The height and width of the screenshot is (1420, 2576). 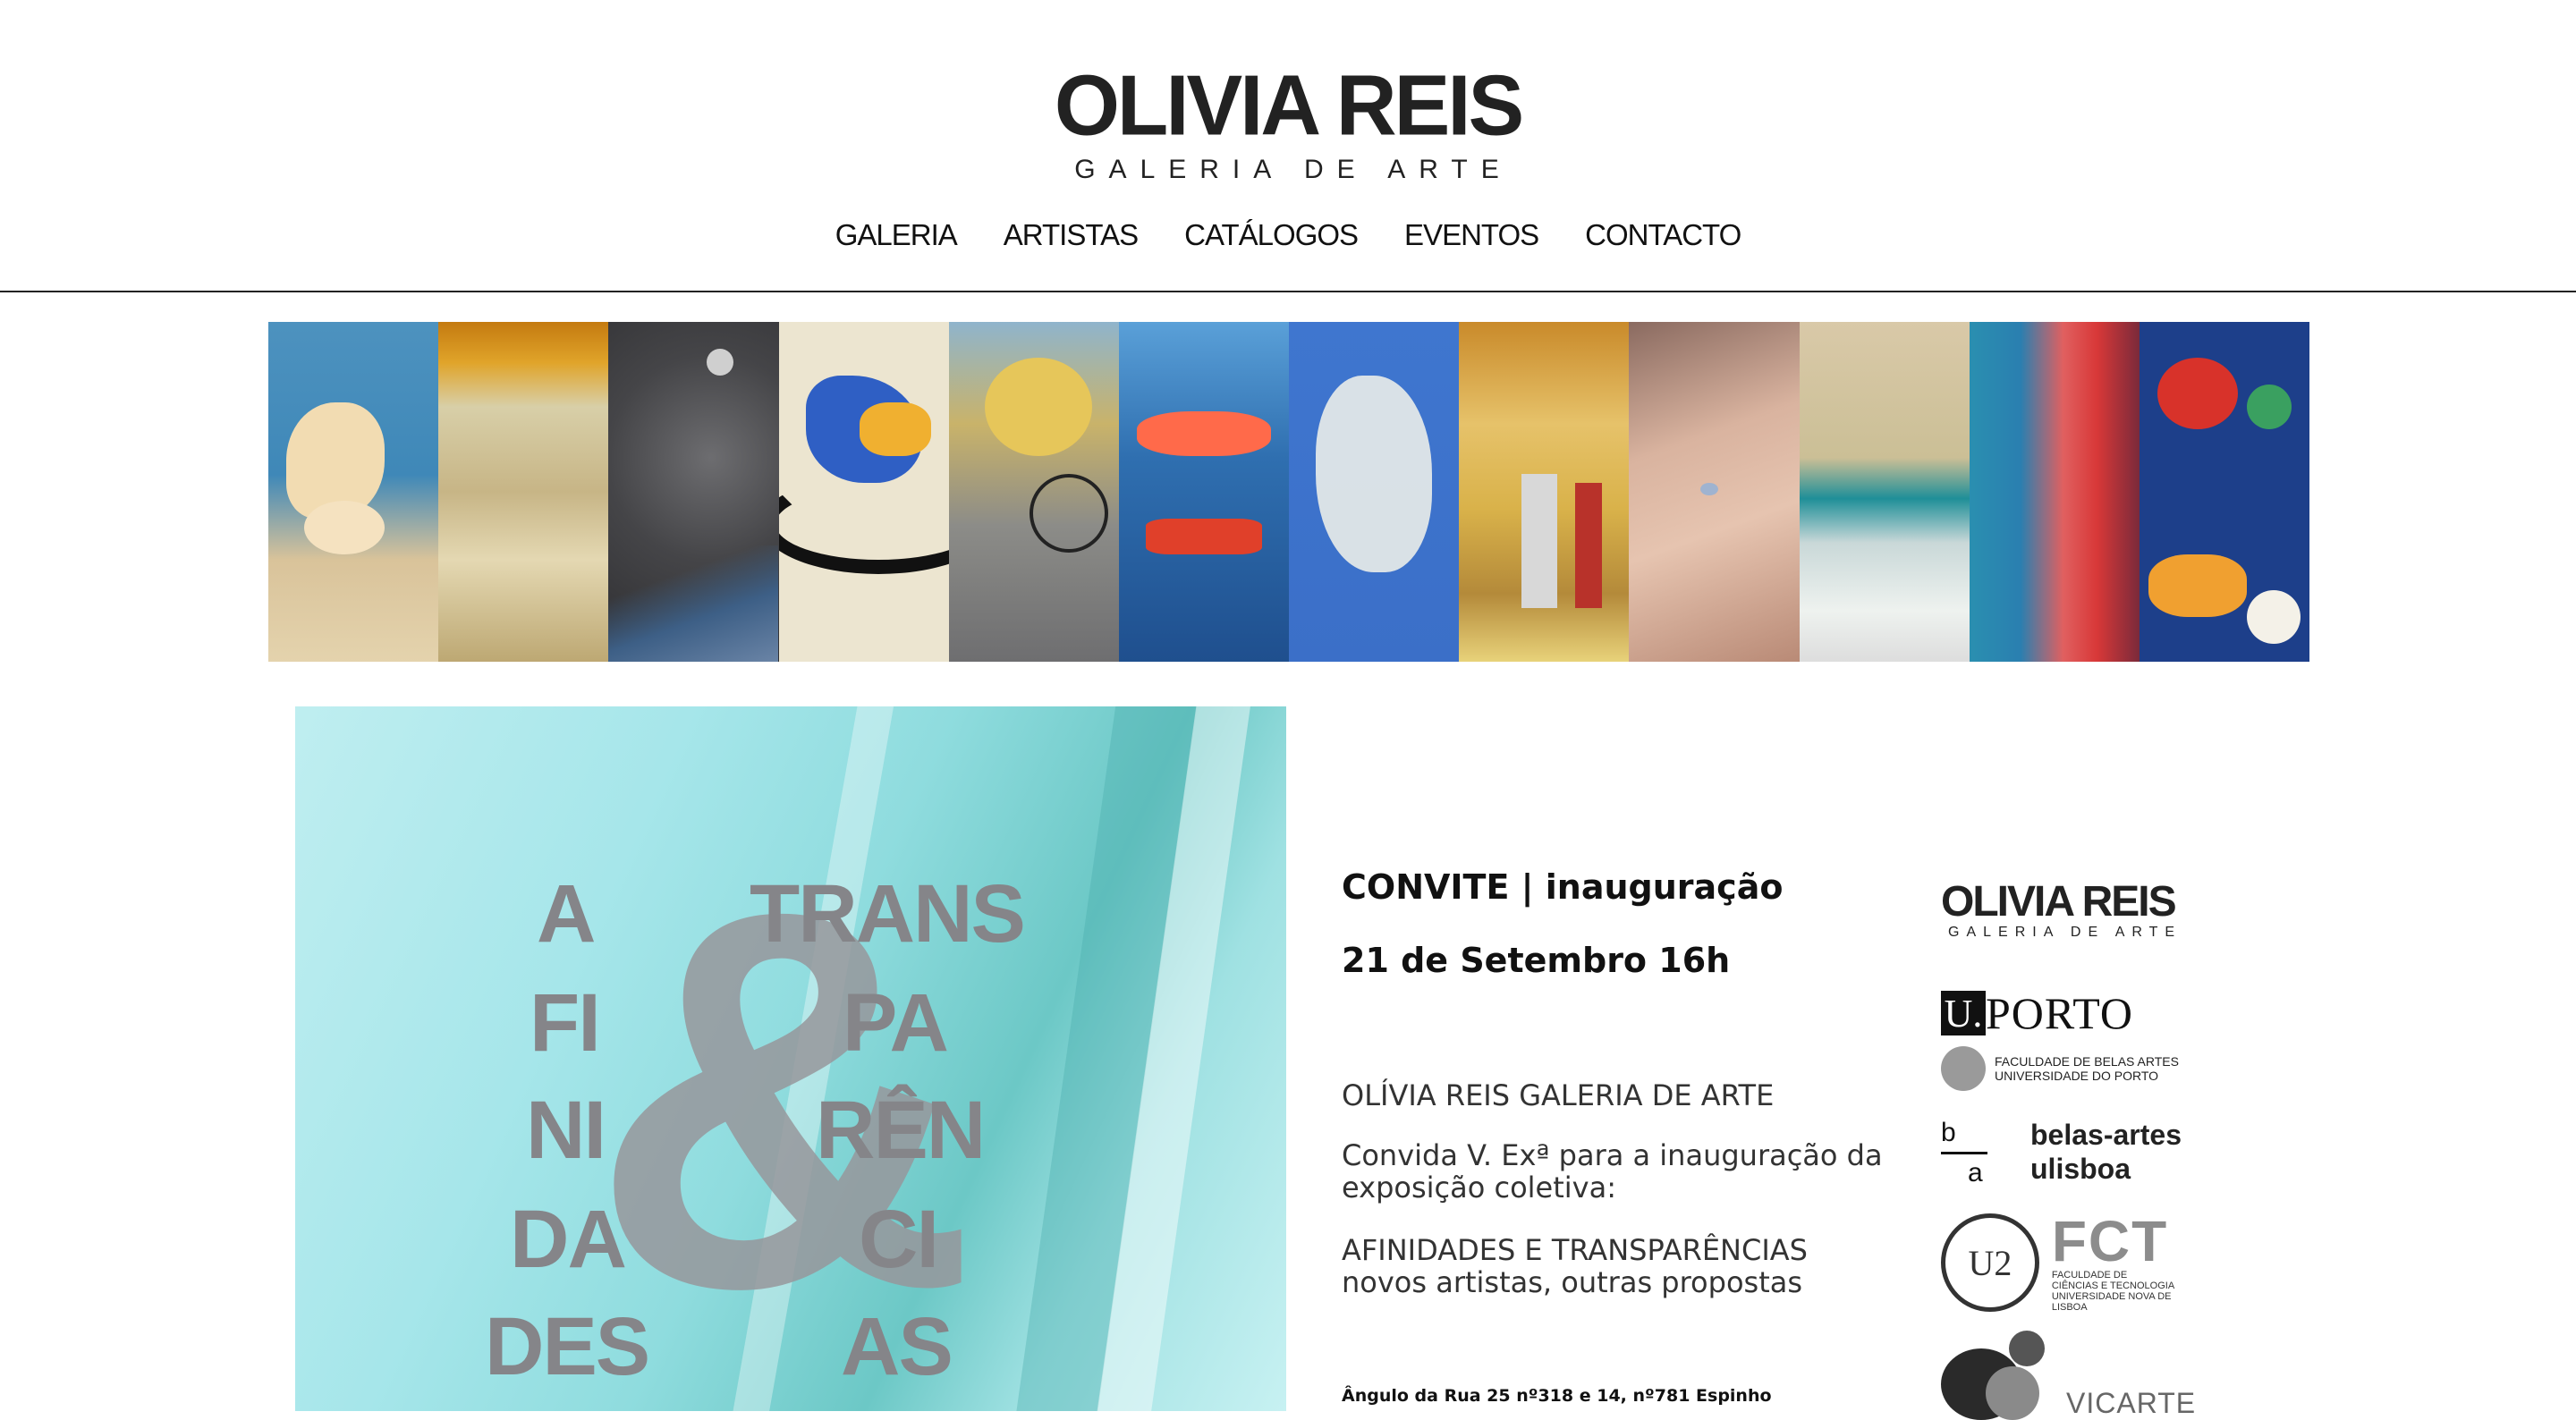 What do you see at coordinates (1575, 1250) in the screenshot?
I see `exhibition-title: AFINIDADES E TRANSPARÊNCIAS` at bounding box center [1575, 1250].